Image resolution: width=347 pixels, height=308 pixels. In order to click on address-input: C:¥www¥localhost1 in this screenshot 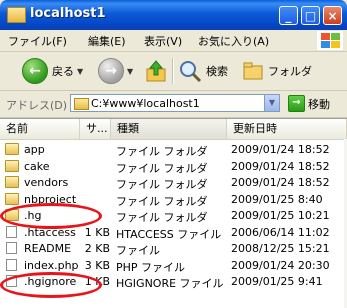, I will do `click(175, 103)`.